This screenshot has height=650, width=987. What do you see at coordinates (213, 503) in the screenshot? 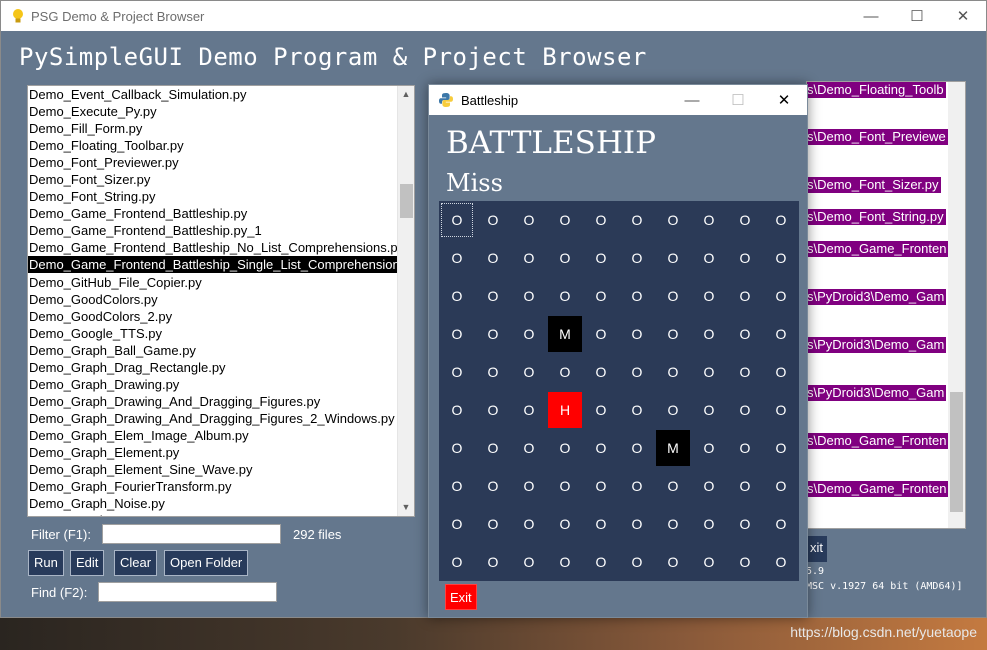
I see `list-item: Demo_Graph_Noise.py` at bounding box center [213, 503].